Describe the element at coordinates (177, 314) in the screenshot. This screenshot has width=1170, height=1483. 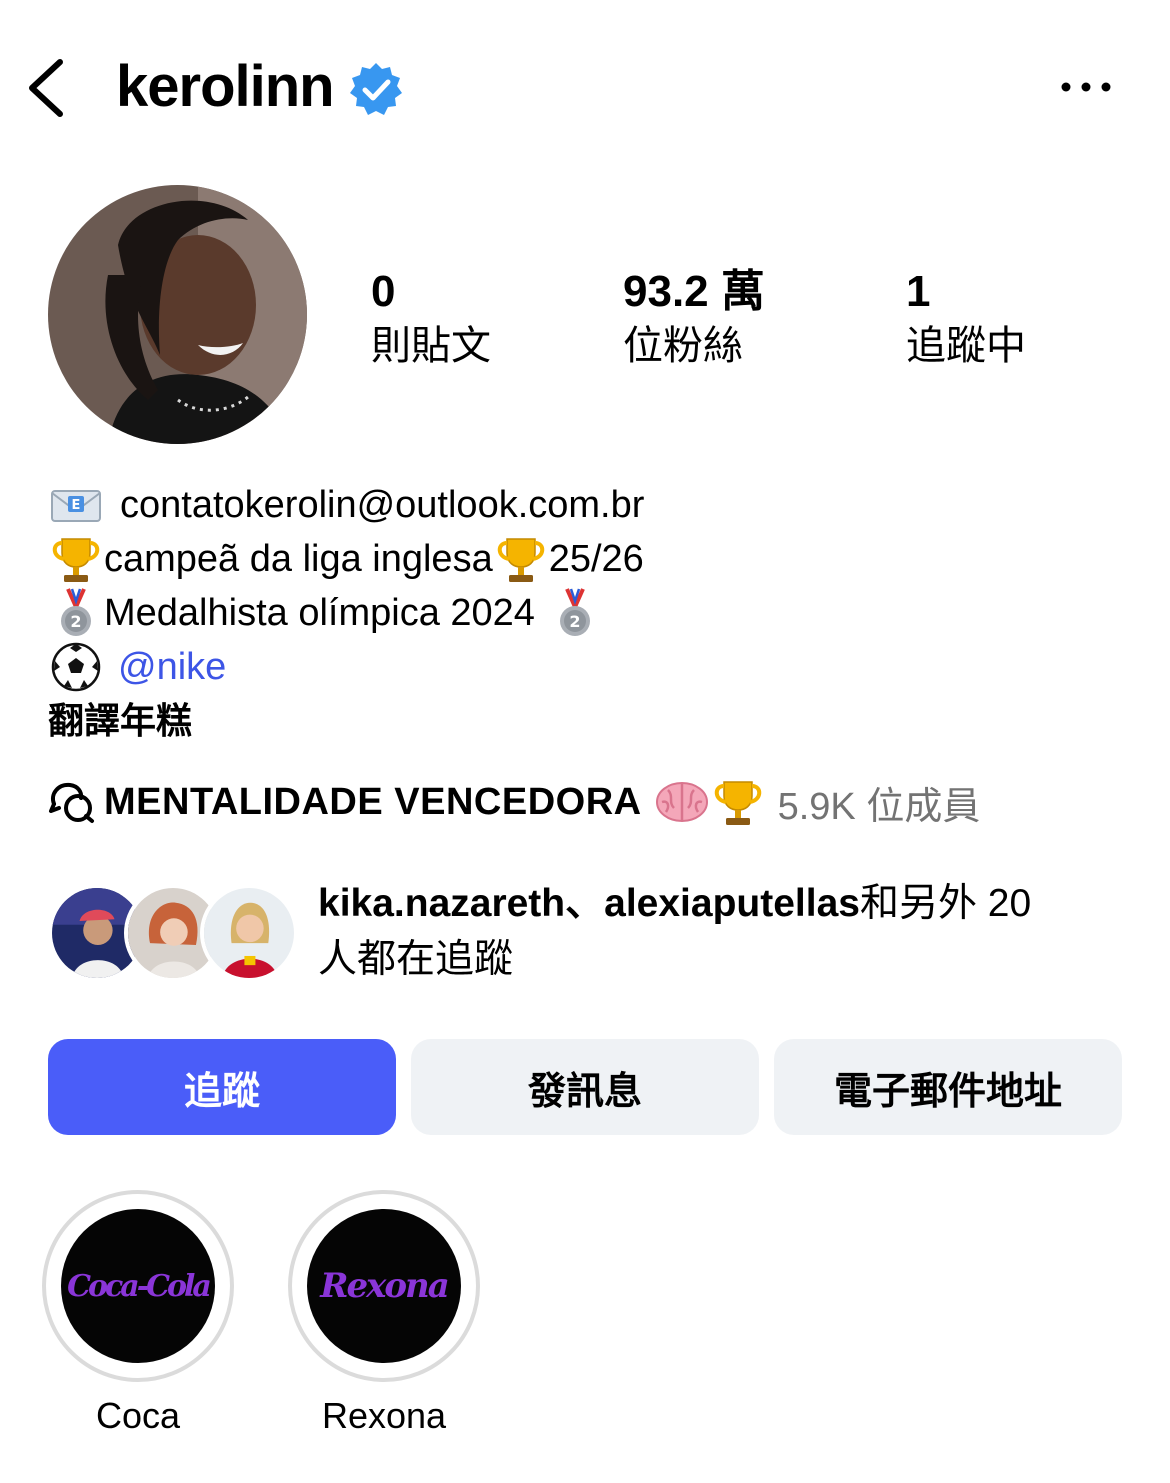
I see `profile-avatar` at that location.